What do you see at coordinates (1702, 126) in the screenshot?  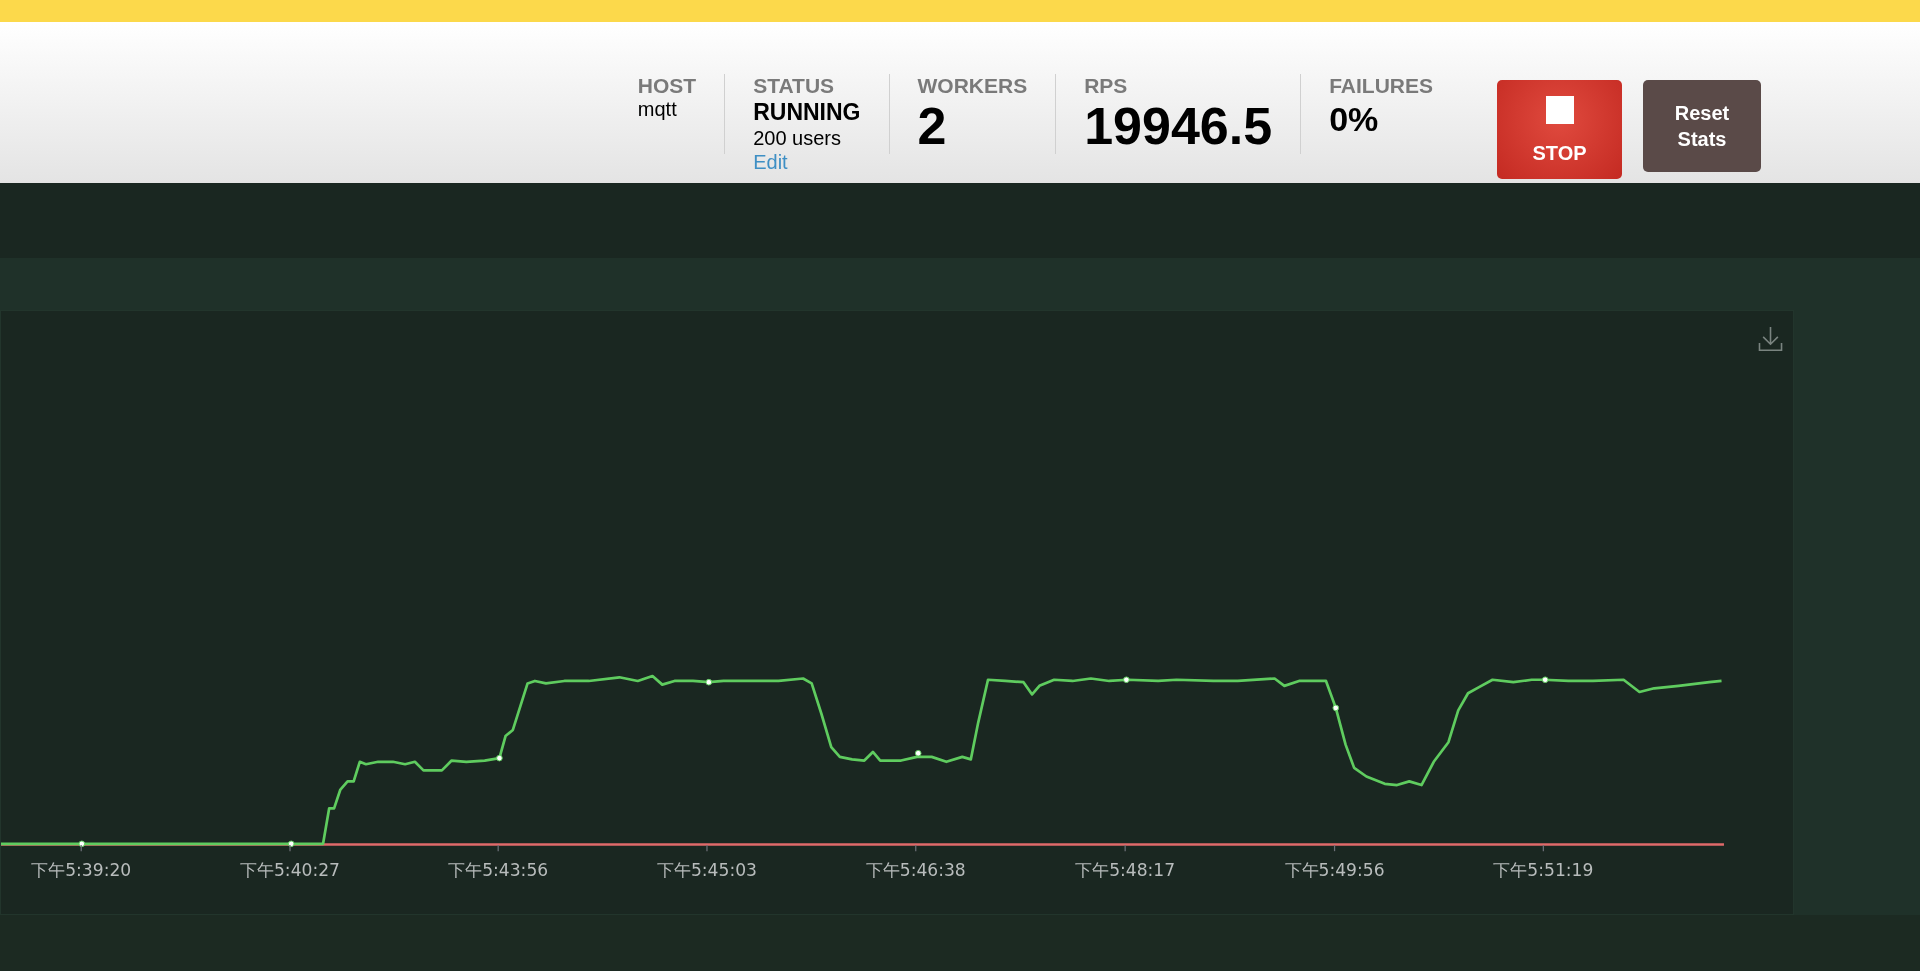 I see `reset-stats-button: Reset Stats` at bounding box center [1702, 126].